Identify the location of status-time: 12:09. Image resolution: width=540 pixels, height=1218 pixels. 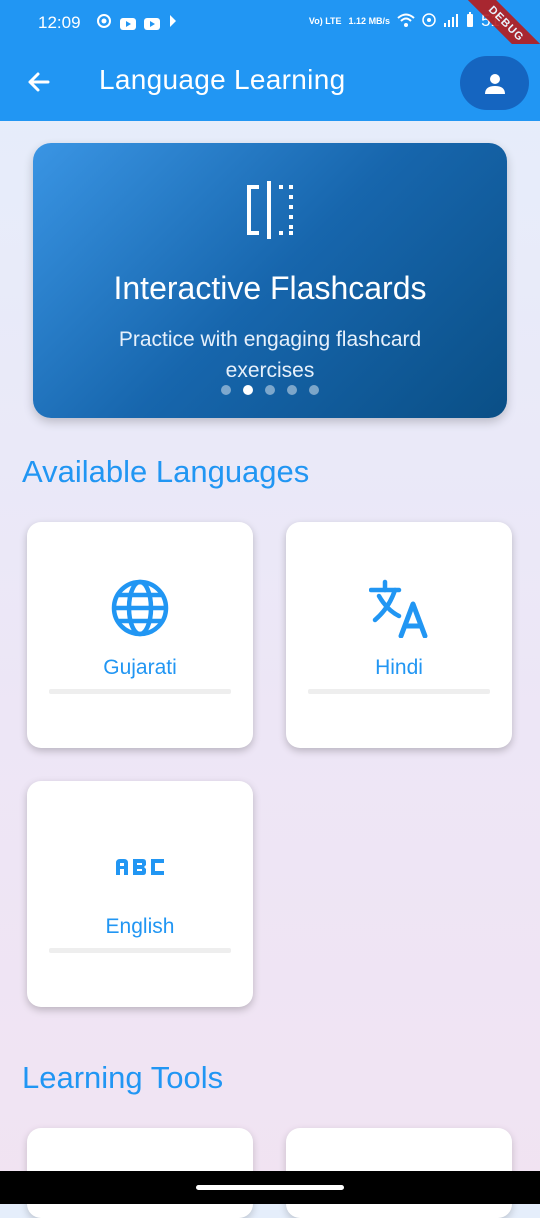
(59, 22).